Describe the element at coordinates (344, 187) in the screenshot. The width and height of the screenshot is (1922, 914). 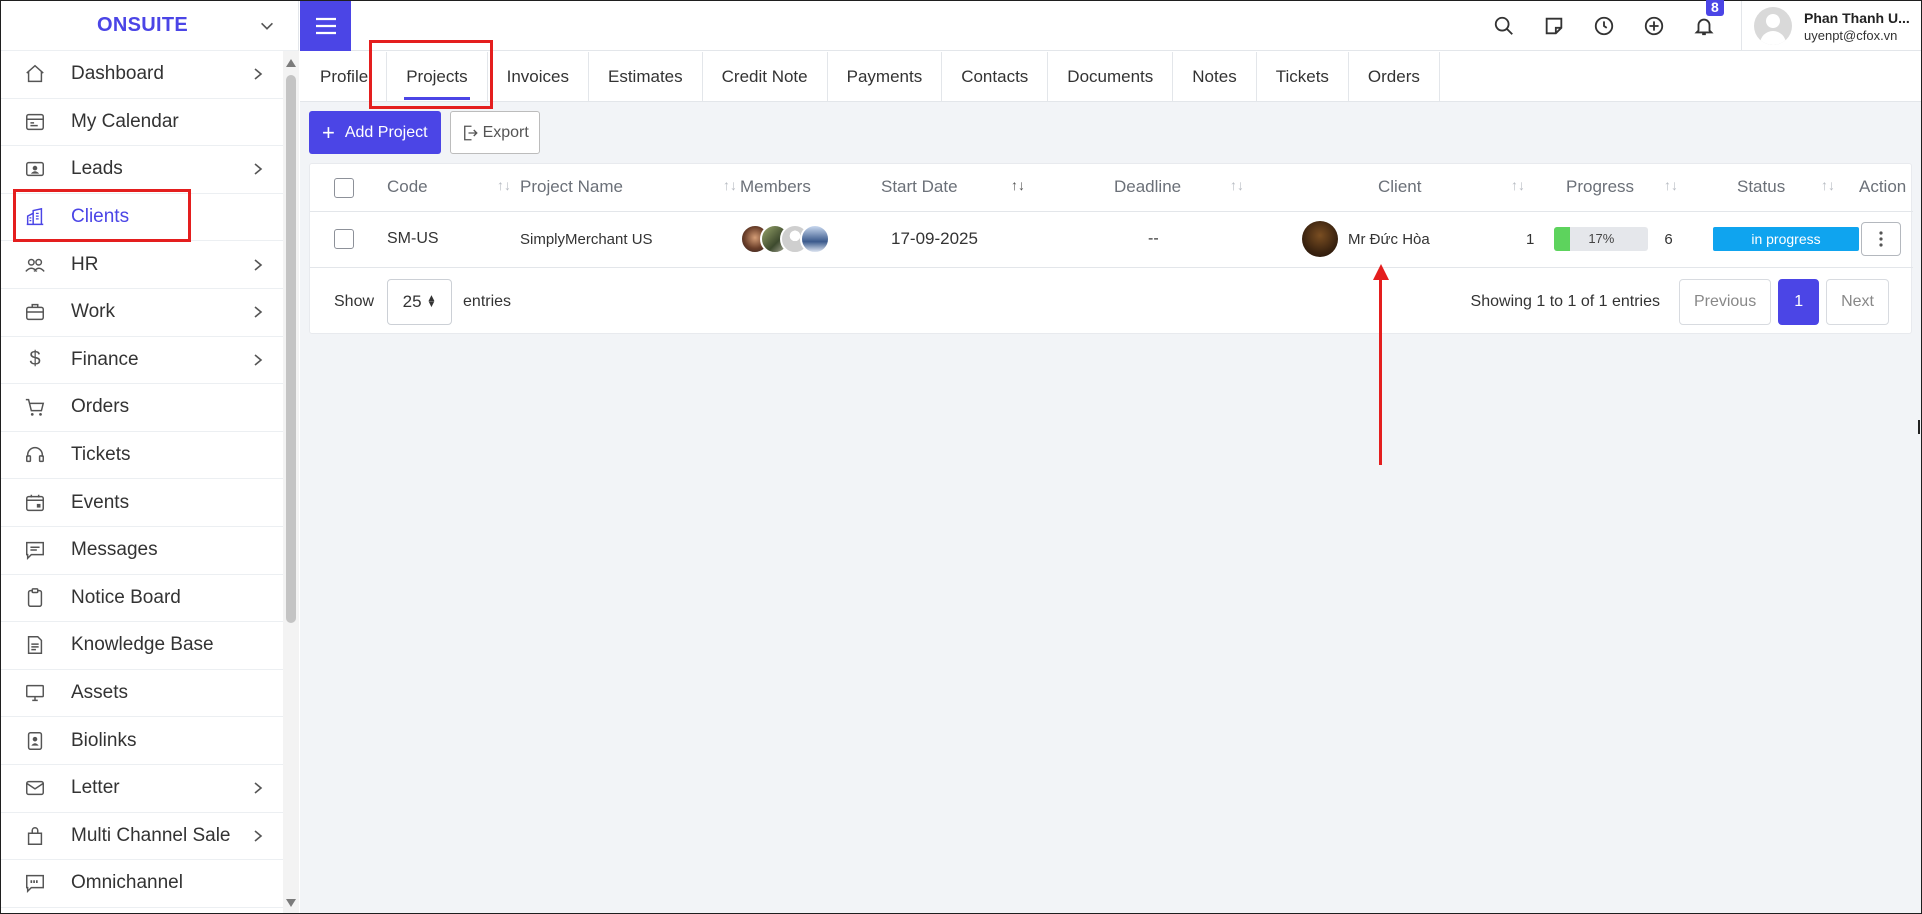
I see `select-all-checkbox` at that location.